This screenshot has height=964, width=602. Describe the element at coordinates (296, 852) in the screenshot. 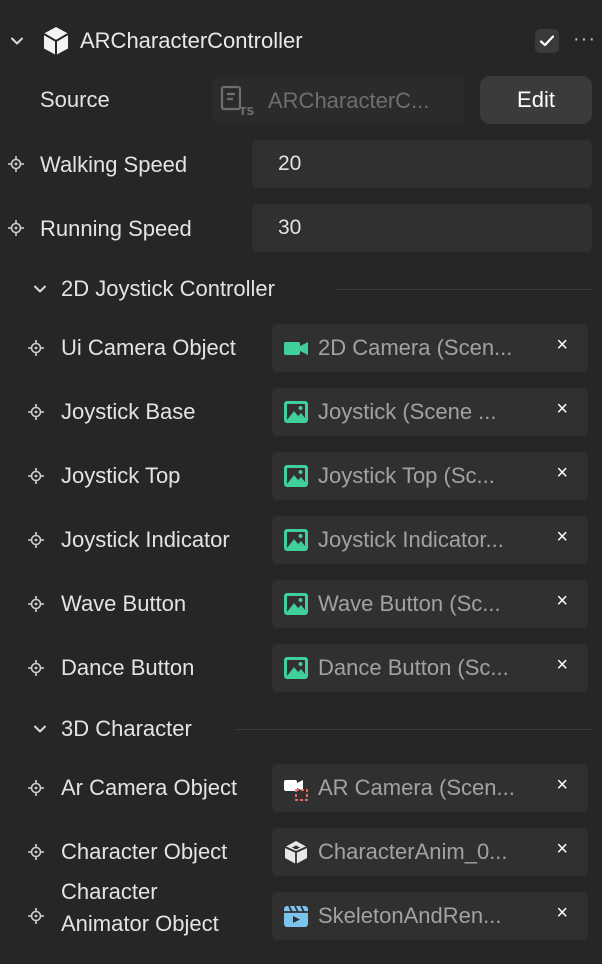

I see `object-icon` at that location.